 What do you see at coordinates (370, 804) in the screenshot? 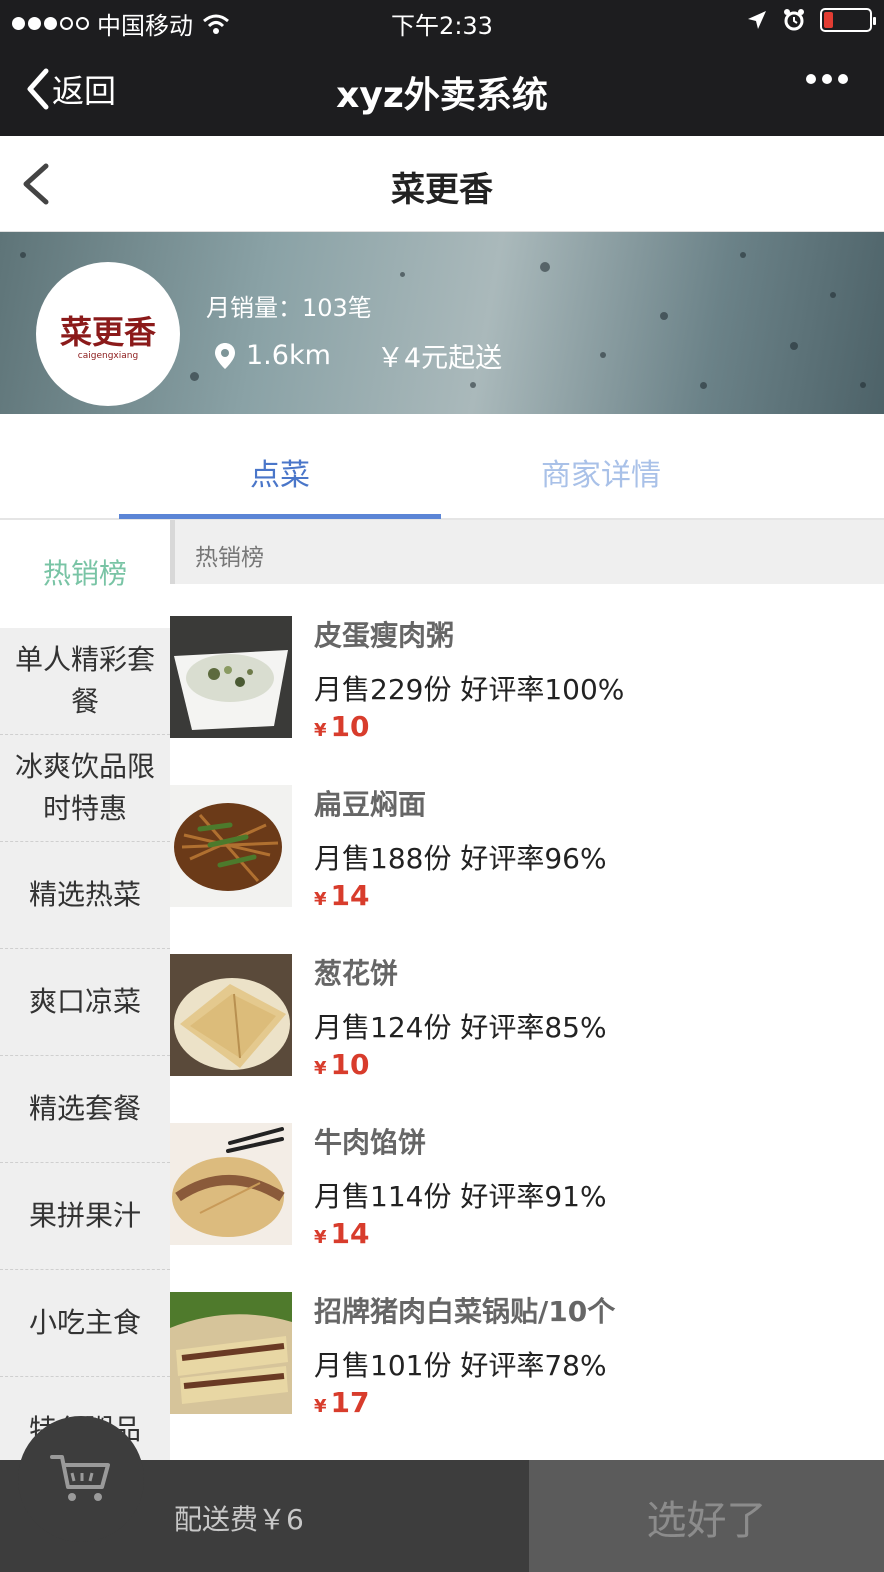
I see `dish-name: 扁豆焖面` at bounding box center [370, 804].